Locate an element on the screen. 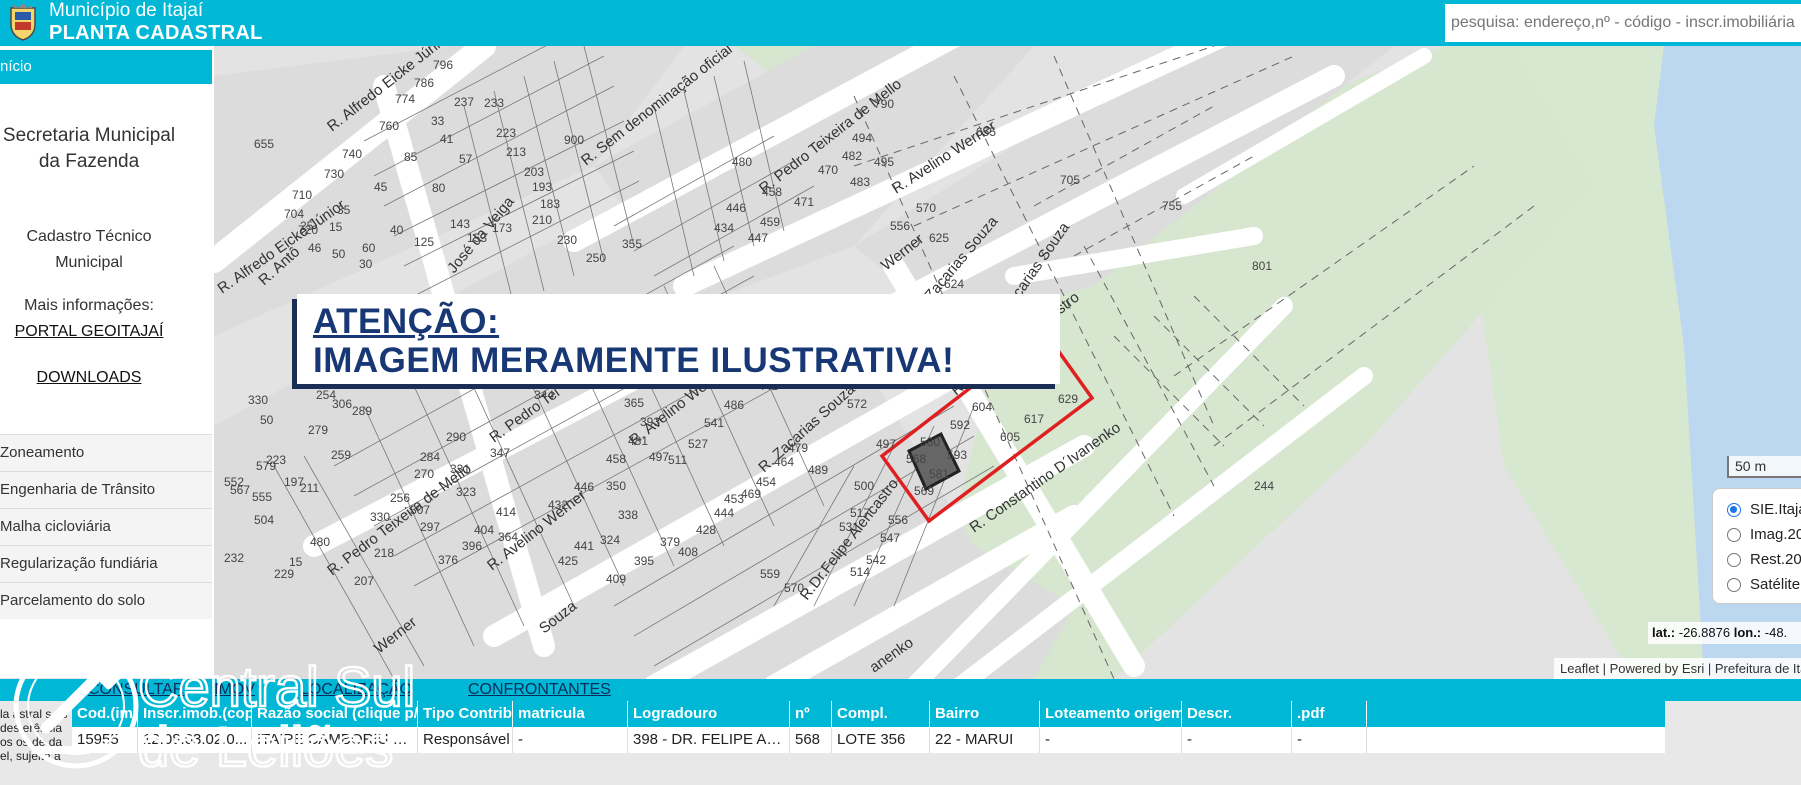 The image size is (1801, 785). table-cell: LOTE 356 is located at coordinates (881, 740).